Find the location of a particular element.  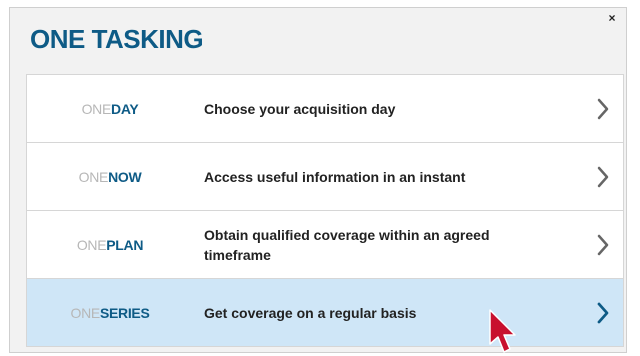

option-description: Choose your acquisition day is located at coordinates (300, 108).